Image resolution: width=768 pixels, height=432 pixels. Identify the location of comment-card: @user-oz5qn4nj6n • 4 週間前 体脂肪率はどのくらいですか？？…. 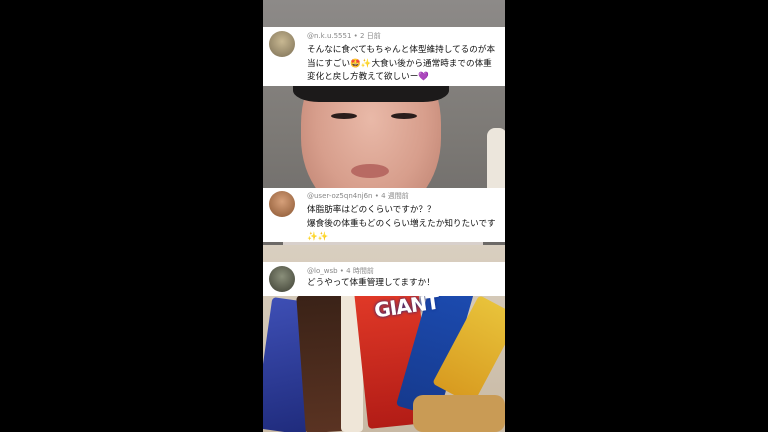
(384, 215).